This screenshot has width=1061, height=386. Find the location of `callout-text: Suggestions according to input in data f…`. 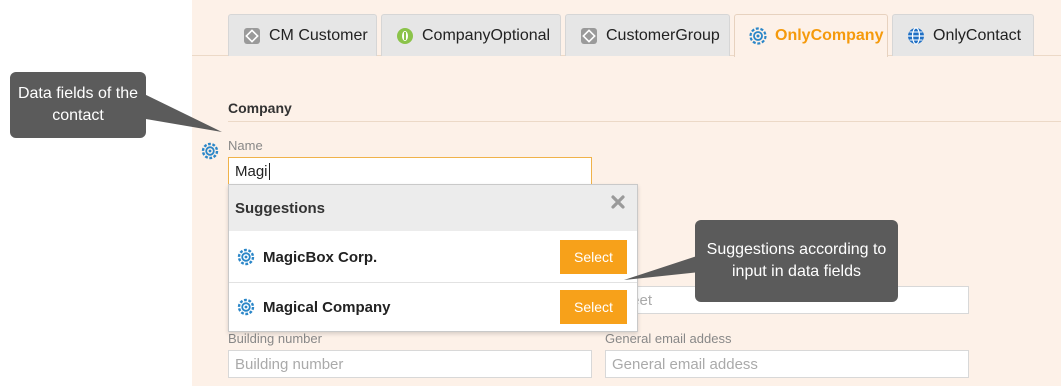

callout-text: Suggestions according to input in data f… is located at coordinates (796, 260).